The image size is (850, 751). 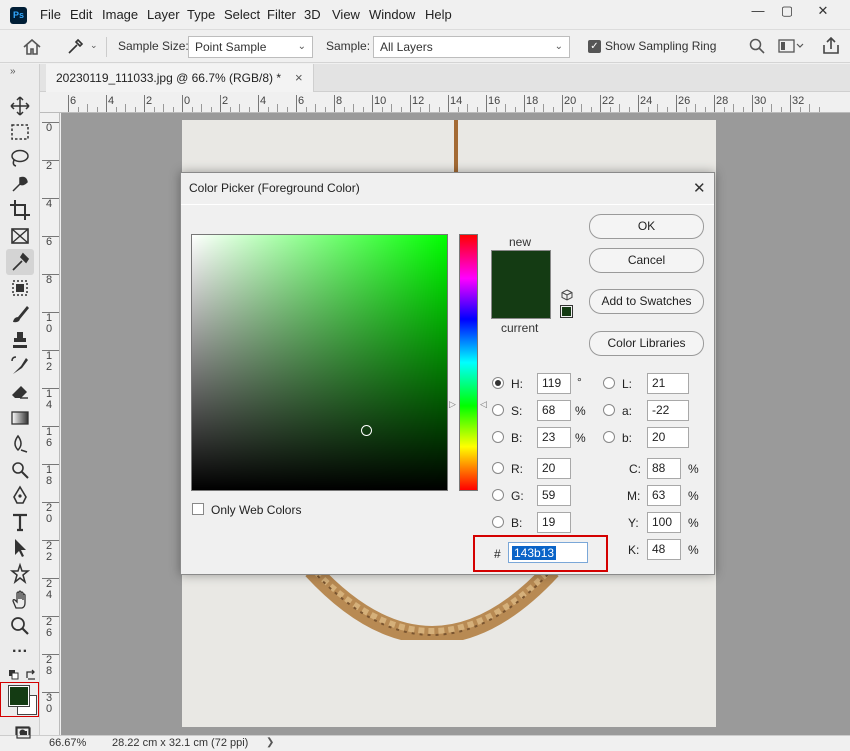 I want to click on lab-l-radio, so click(x=609, y=383).